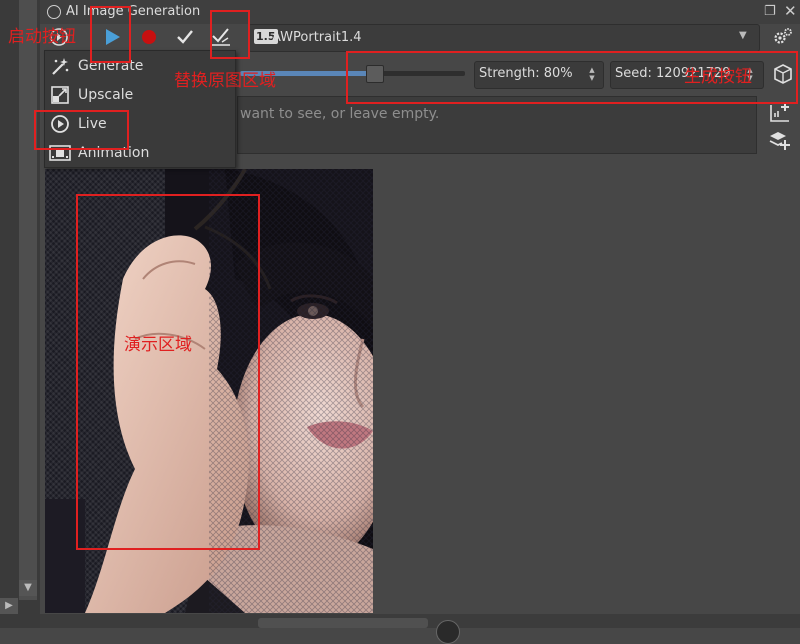  What do you see at coordinates (9, 606) in the screenshot?
I see `scroll-right-arrow-icon: ▶` at bounding box center [9, 606].